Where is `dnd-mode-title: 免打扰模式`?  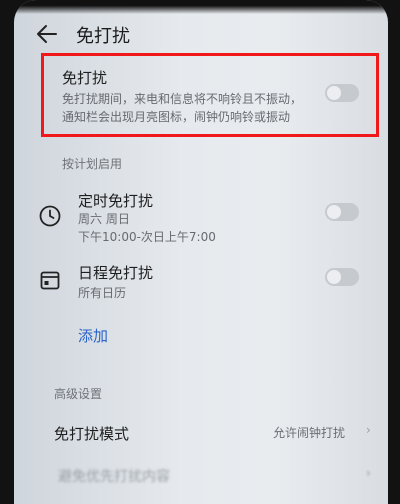 dnd-mode-title: 免打扰模式 is located at coordinates (91, 433).